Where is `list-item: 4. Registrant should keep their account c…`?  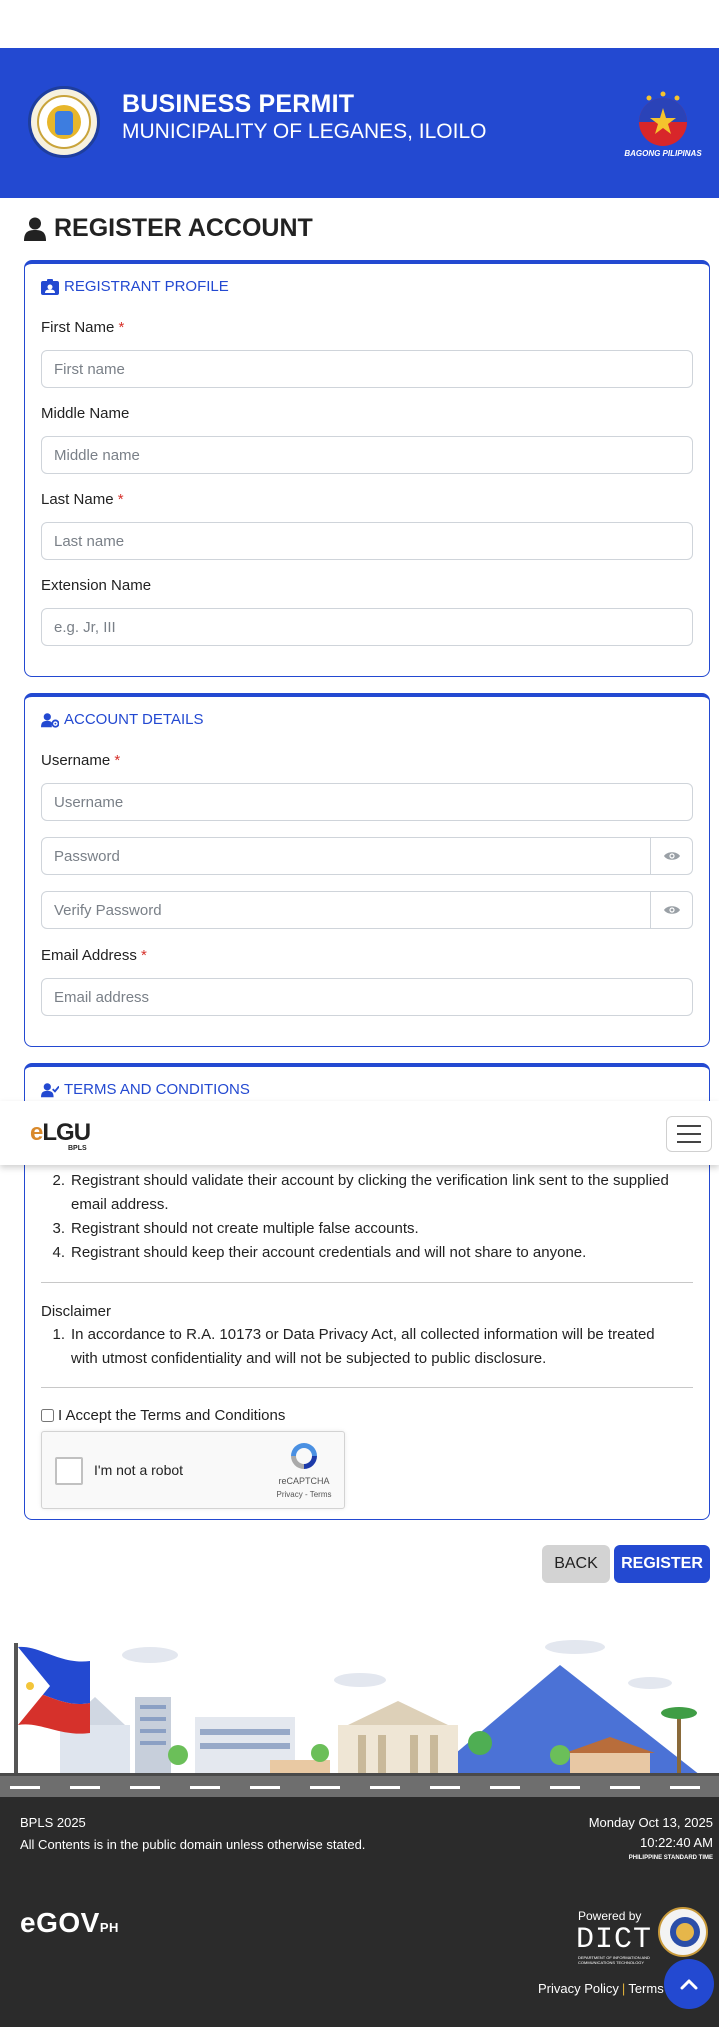
list-item: 4. Registrant should keep their account c… is located at coordinates (319, 1252).